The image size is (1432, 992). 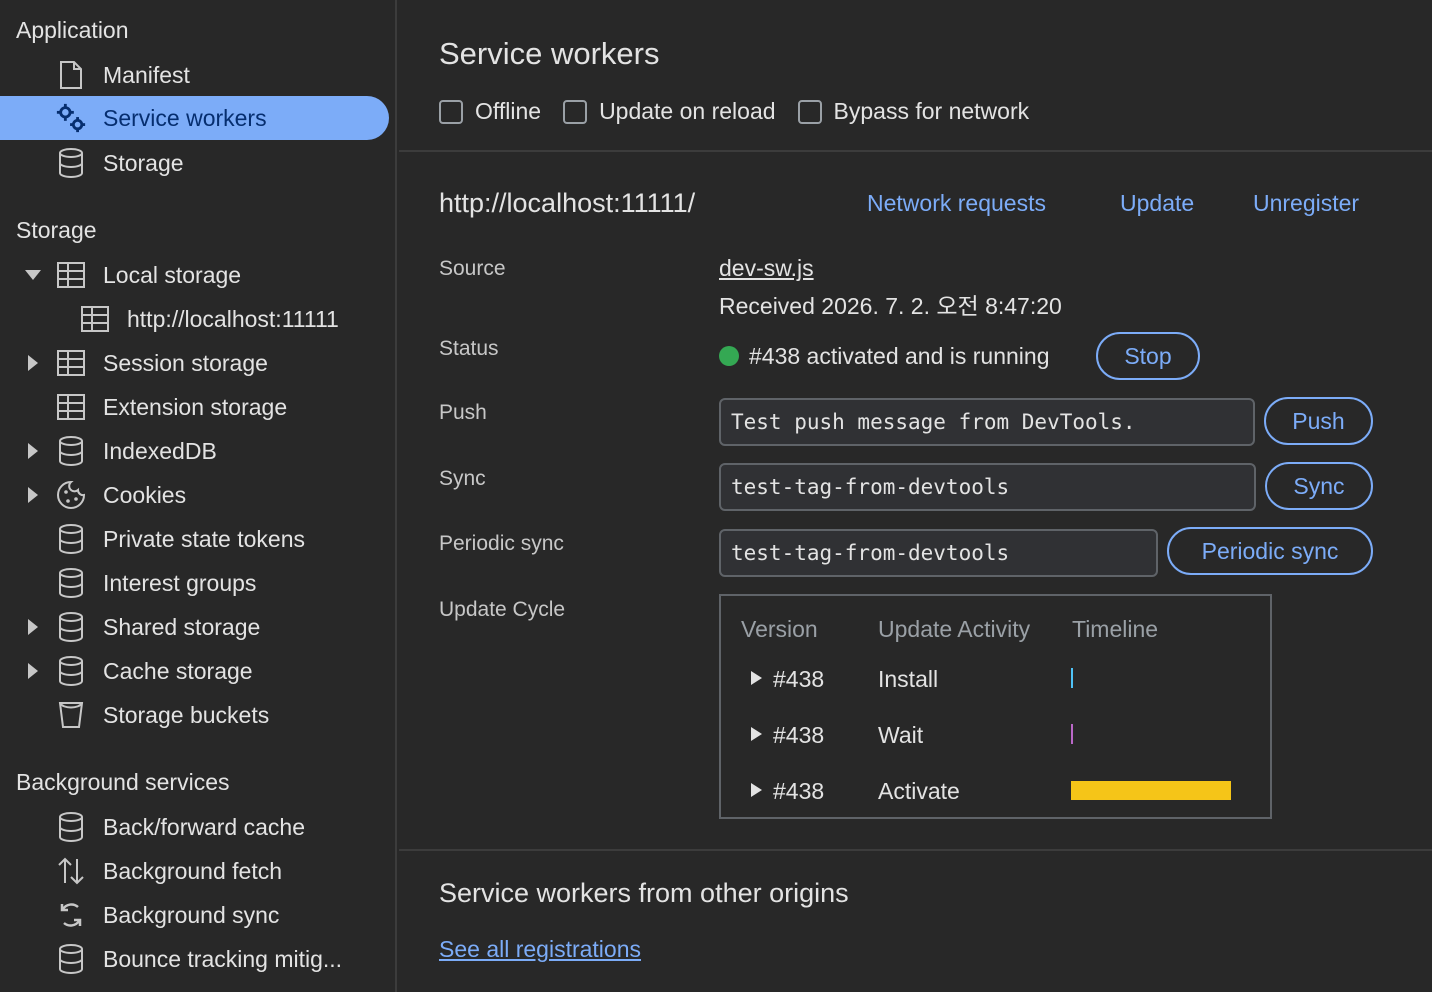 What do you see at coordinates (185, 117) in the screenshot?
I see `sidebar-item-label: Service workers` at bounding box center [185, 117].